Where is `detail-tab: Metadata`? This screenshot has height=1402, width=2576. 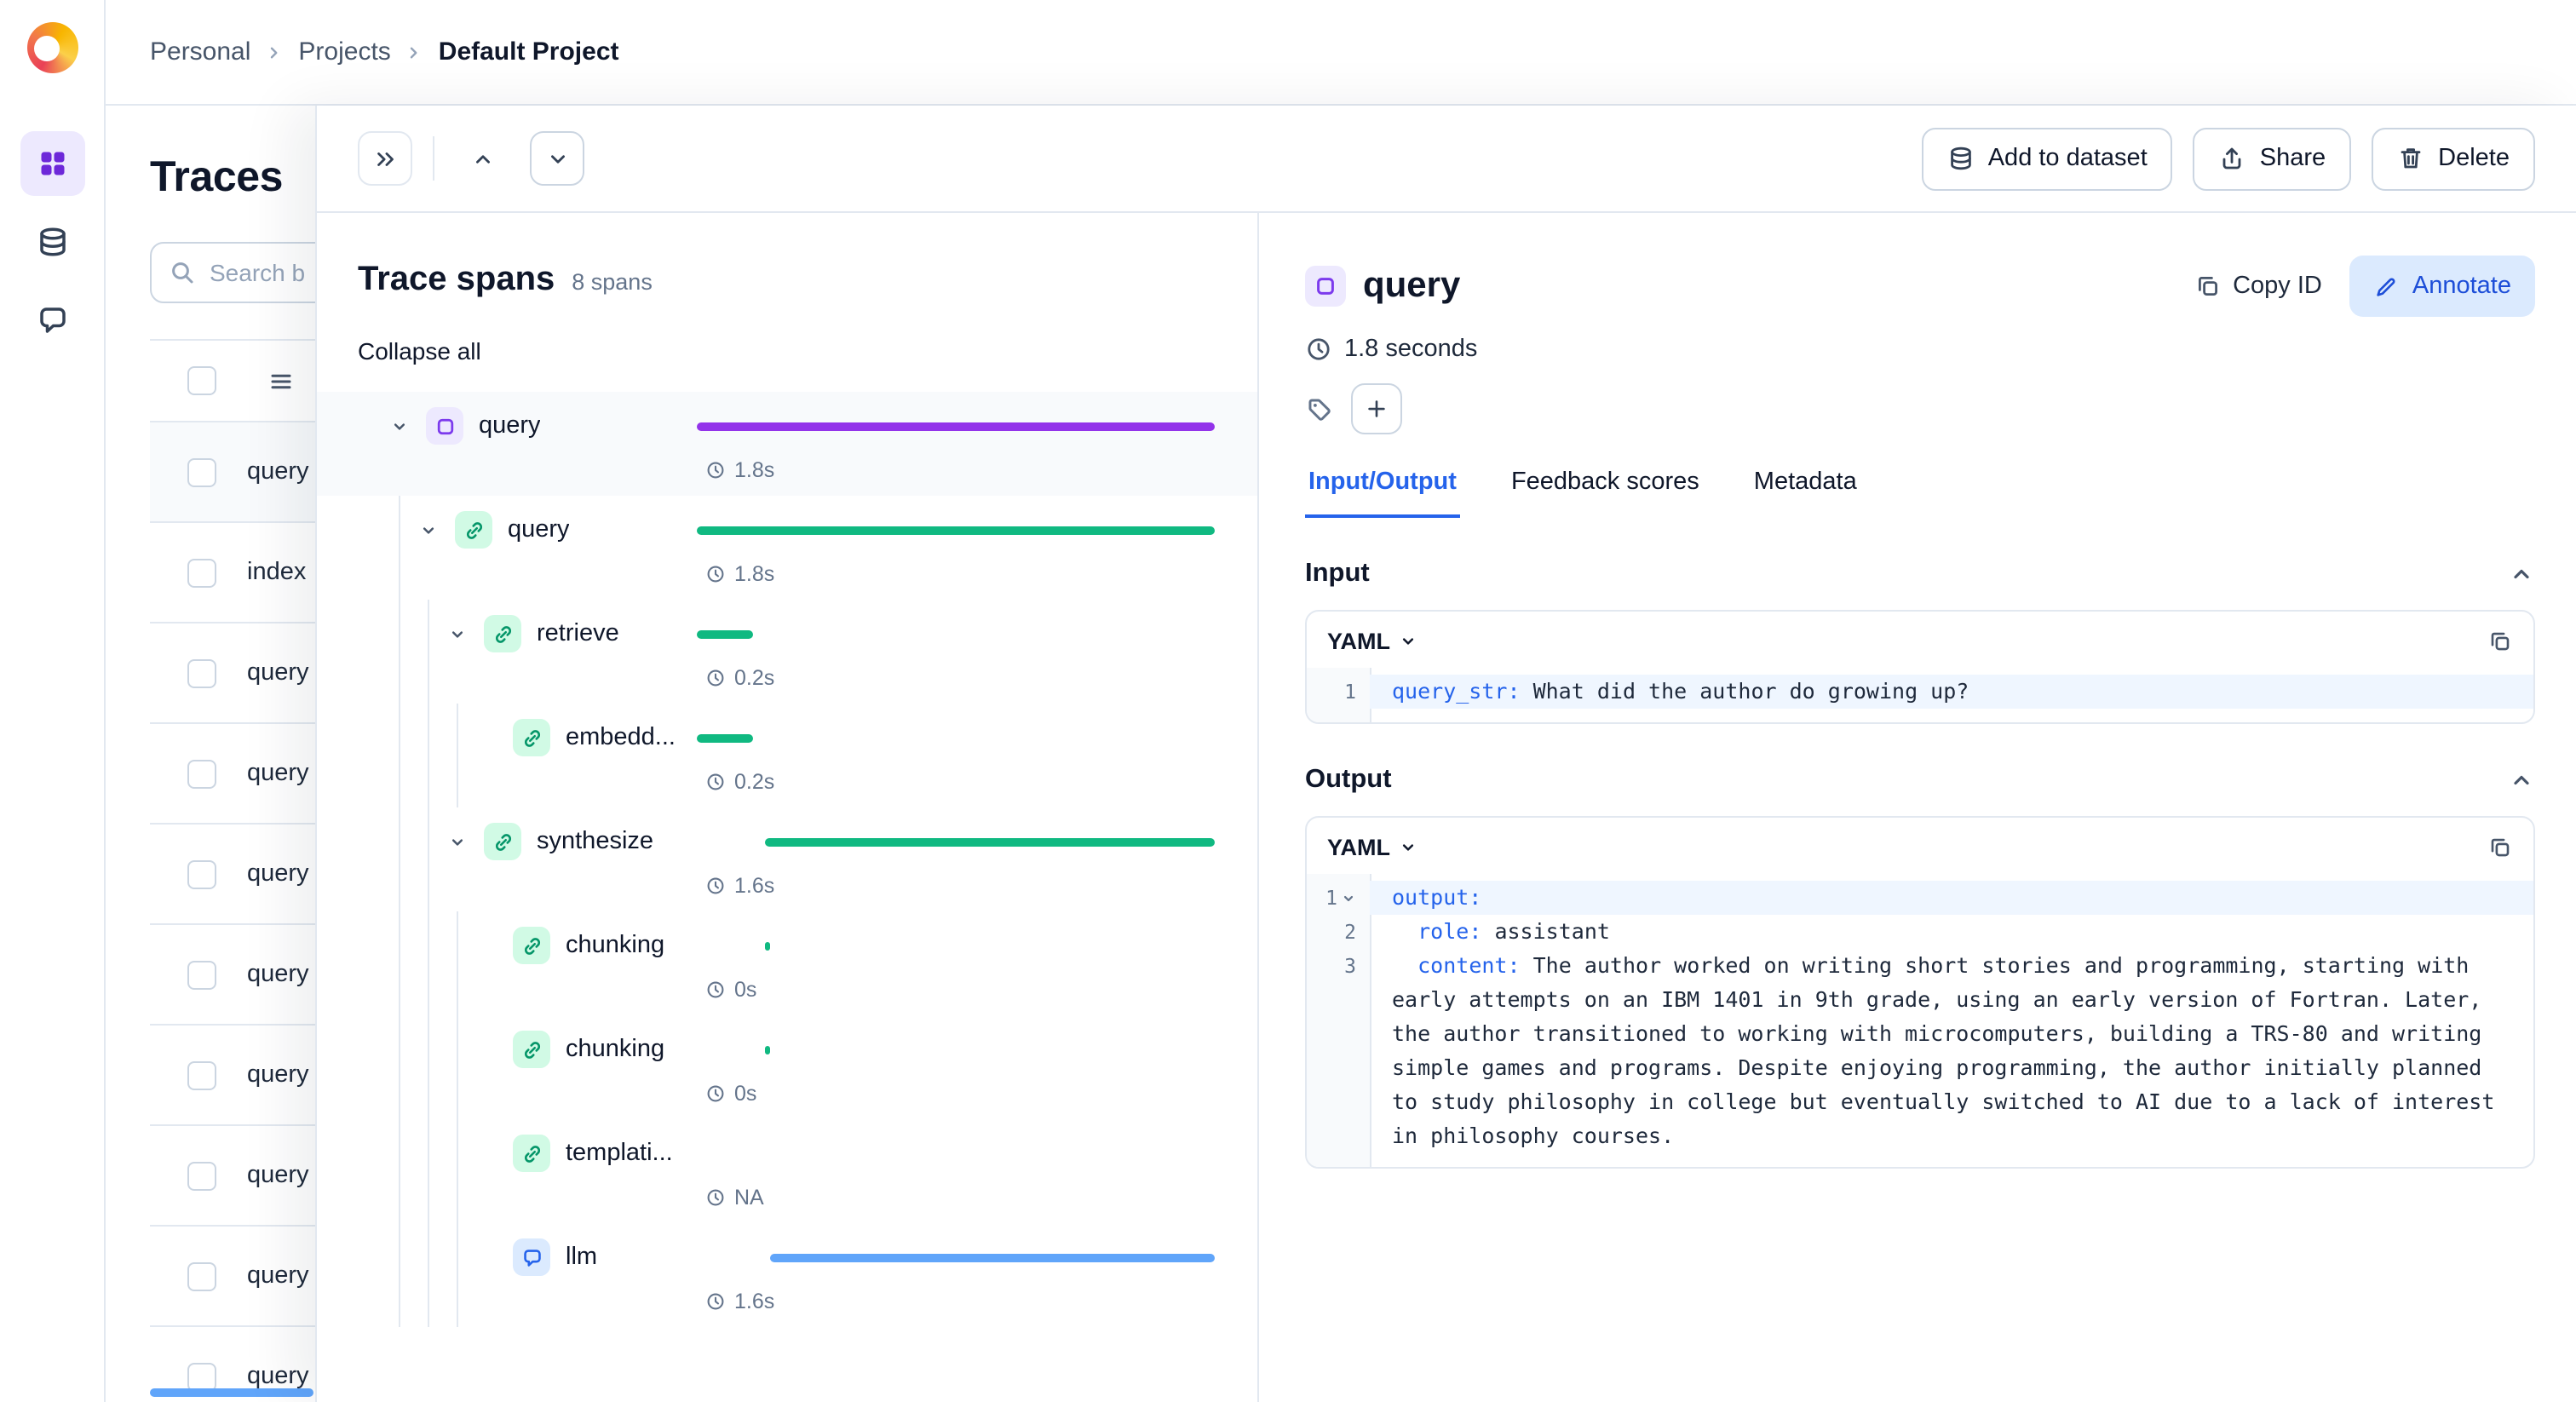
detail-tab: Metadata is located at coordinates (1805, 493).